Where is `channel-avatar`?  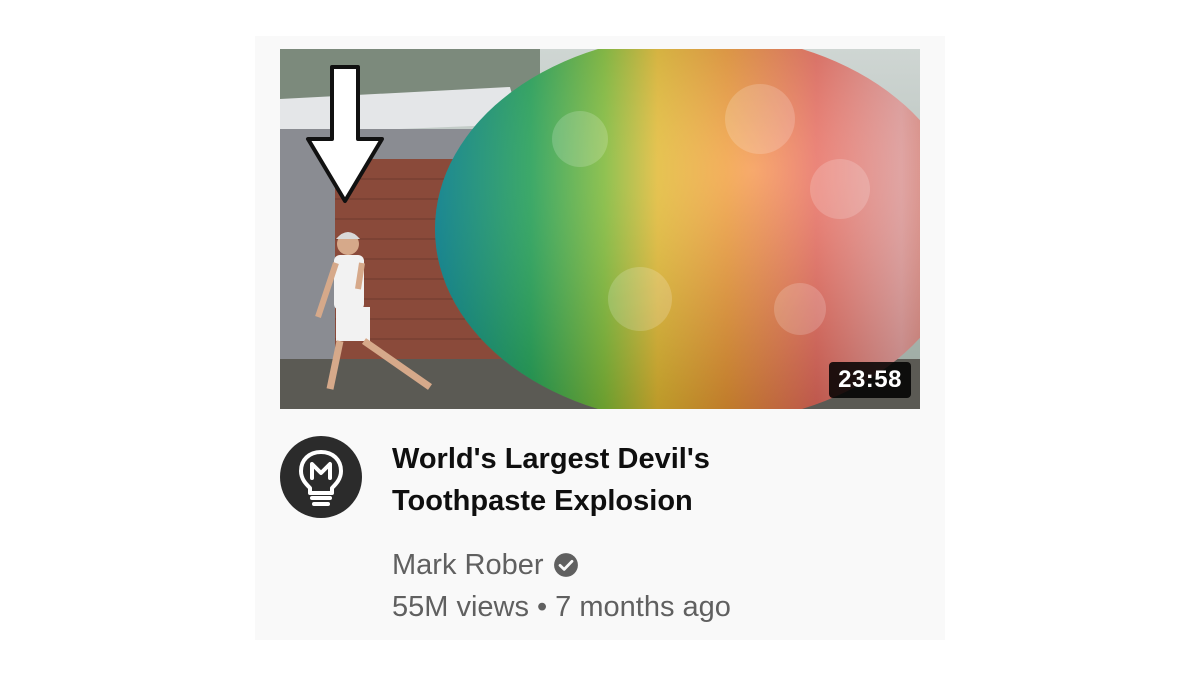 channel-avatar is located at coordinates (321, 477).